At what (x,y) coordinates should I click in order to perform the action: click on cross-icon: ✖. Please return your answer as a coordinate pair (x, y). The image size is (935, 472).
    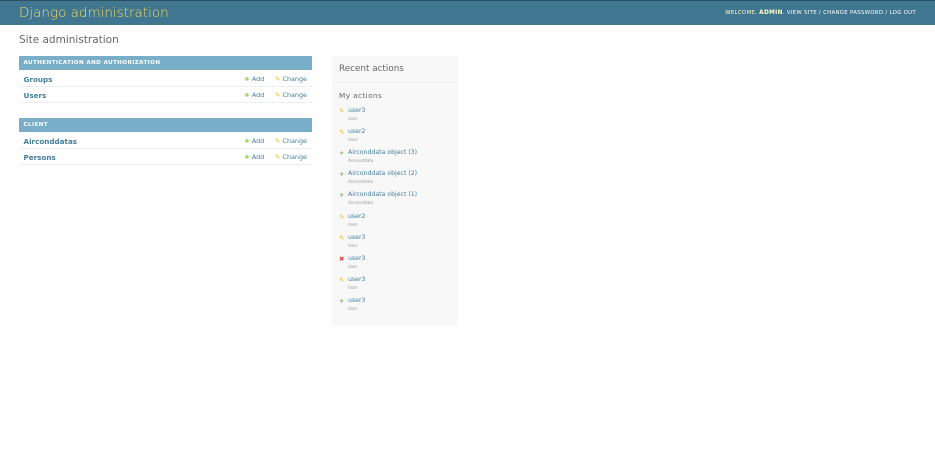
    Looking at the image, I should click on (342, 258).